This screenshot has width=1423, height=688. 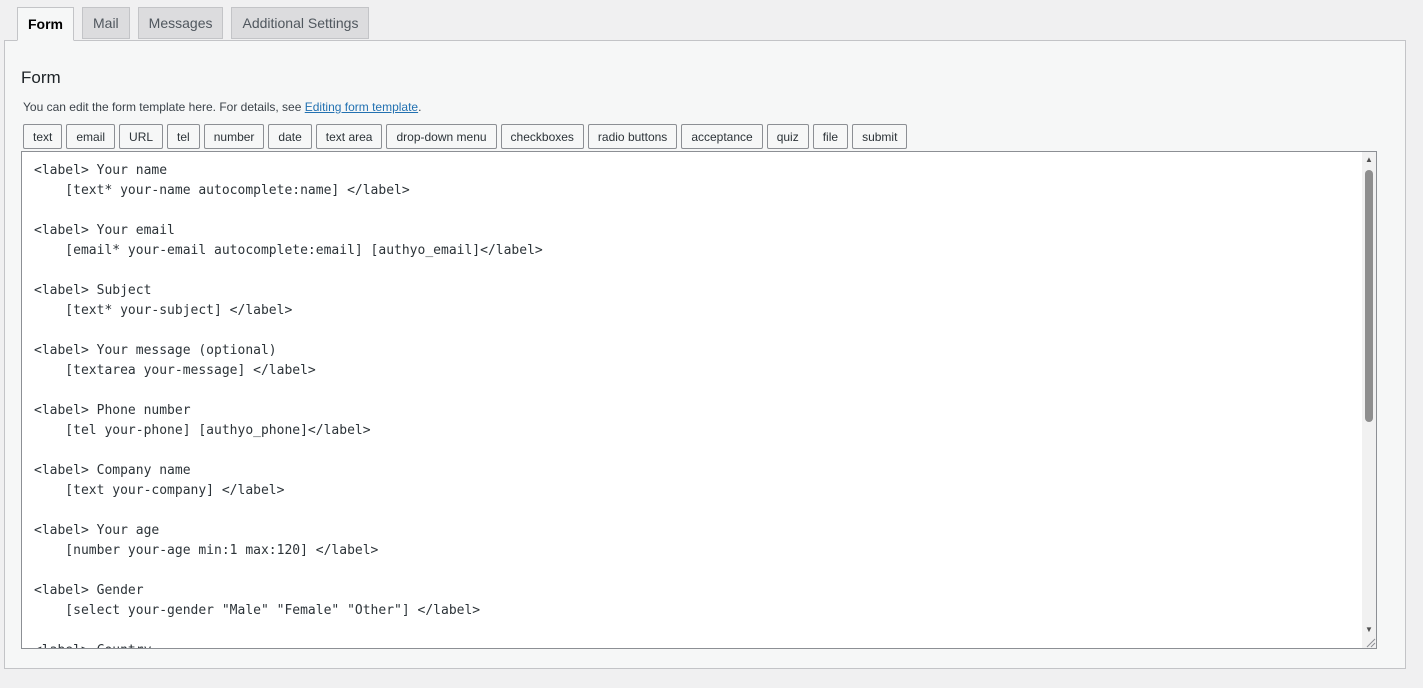 What do you see at coordinates (175, 370) in the screenshot?
I see `code-line: [textarea your-message] </label>` at bounding box center [175, 370].